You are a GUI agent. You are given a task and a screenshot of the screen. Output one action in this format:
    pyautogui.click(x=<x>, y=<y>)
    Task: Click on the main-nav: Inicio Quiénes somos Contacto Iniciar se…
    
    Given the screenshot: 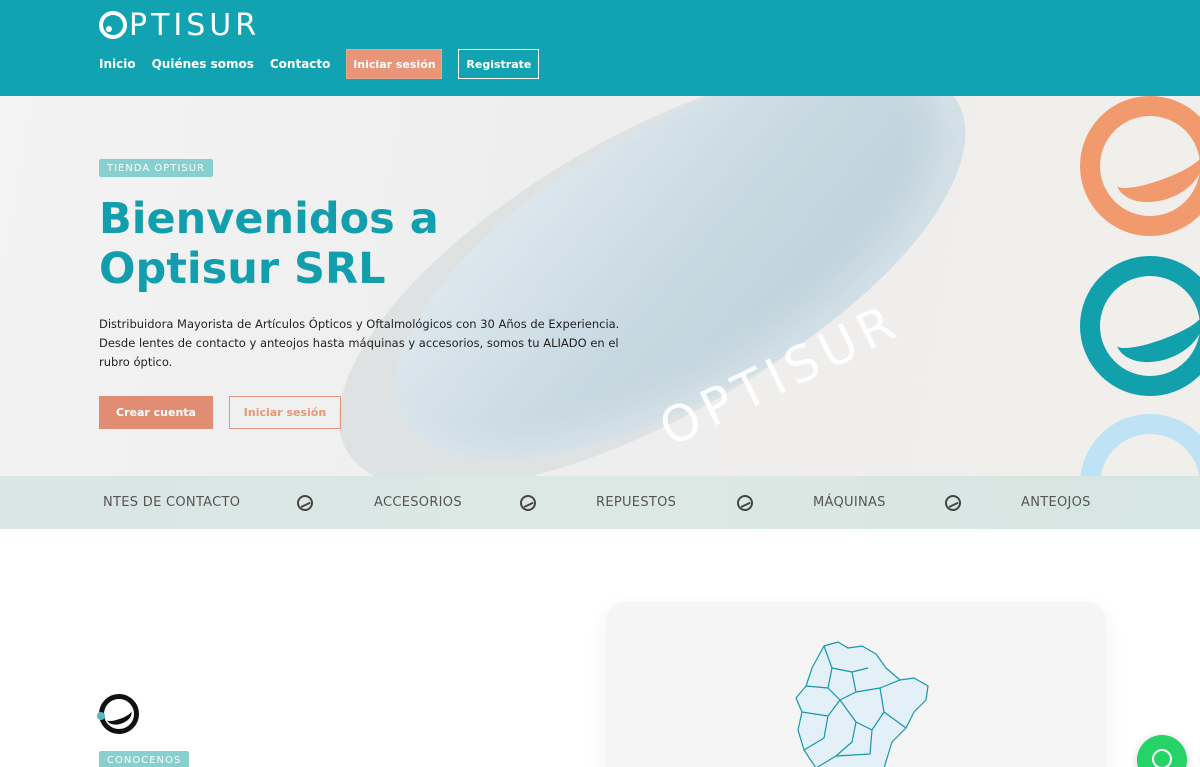 What is the action you would take?
    pyautogui.click(x=319, y=64)
    